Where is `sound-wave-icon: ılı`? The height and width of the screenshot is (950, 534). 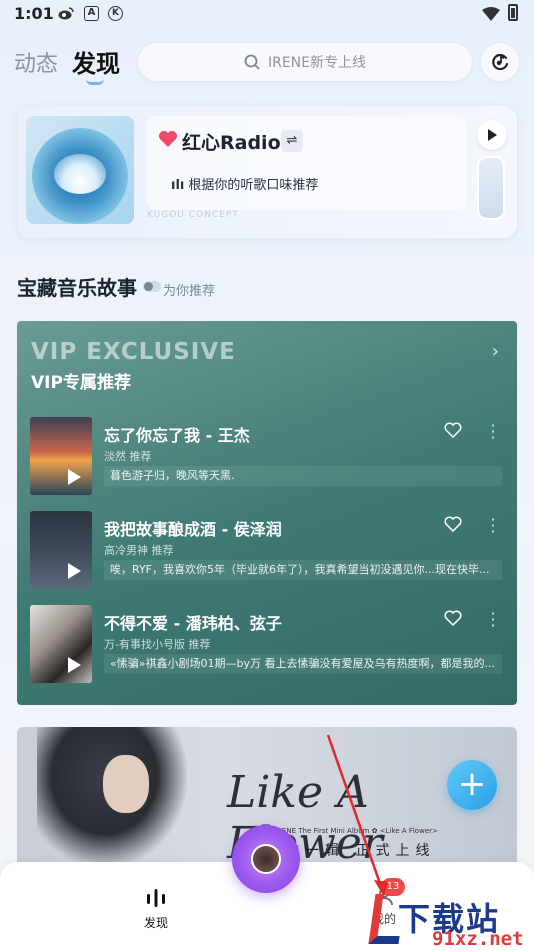
sound-wave-icon: ılı is located at coordinates (178, 185).